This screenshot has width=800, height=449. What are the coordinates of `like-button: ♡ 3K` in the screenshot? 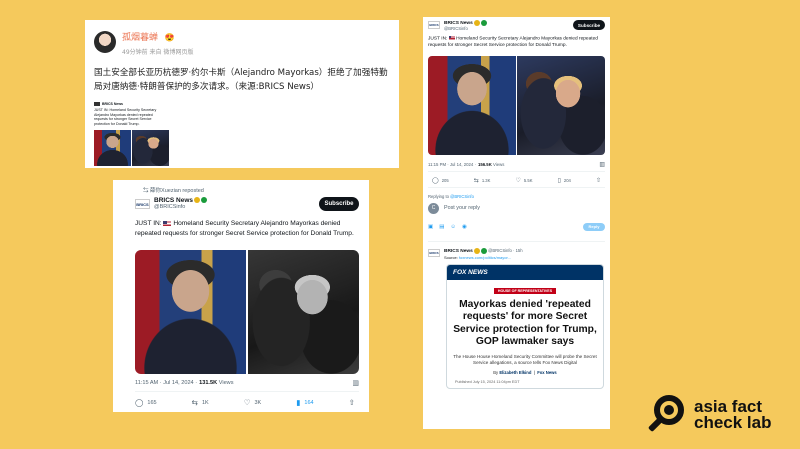 It's located at (252, 402).